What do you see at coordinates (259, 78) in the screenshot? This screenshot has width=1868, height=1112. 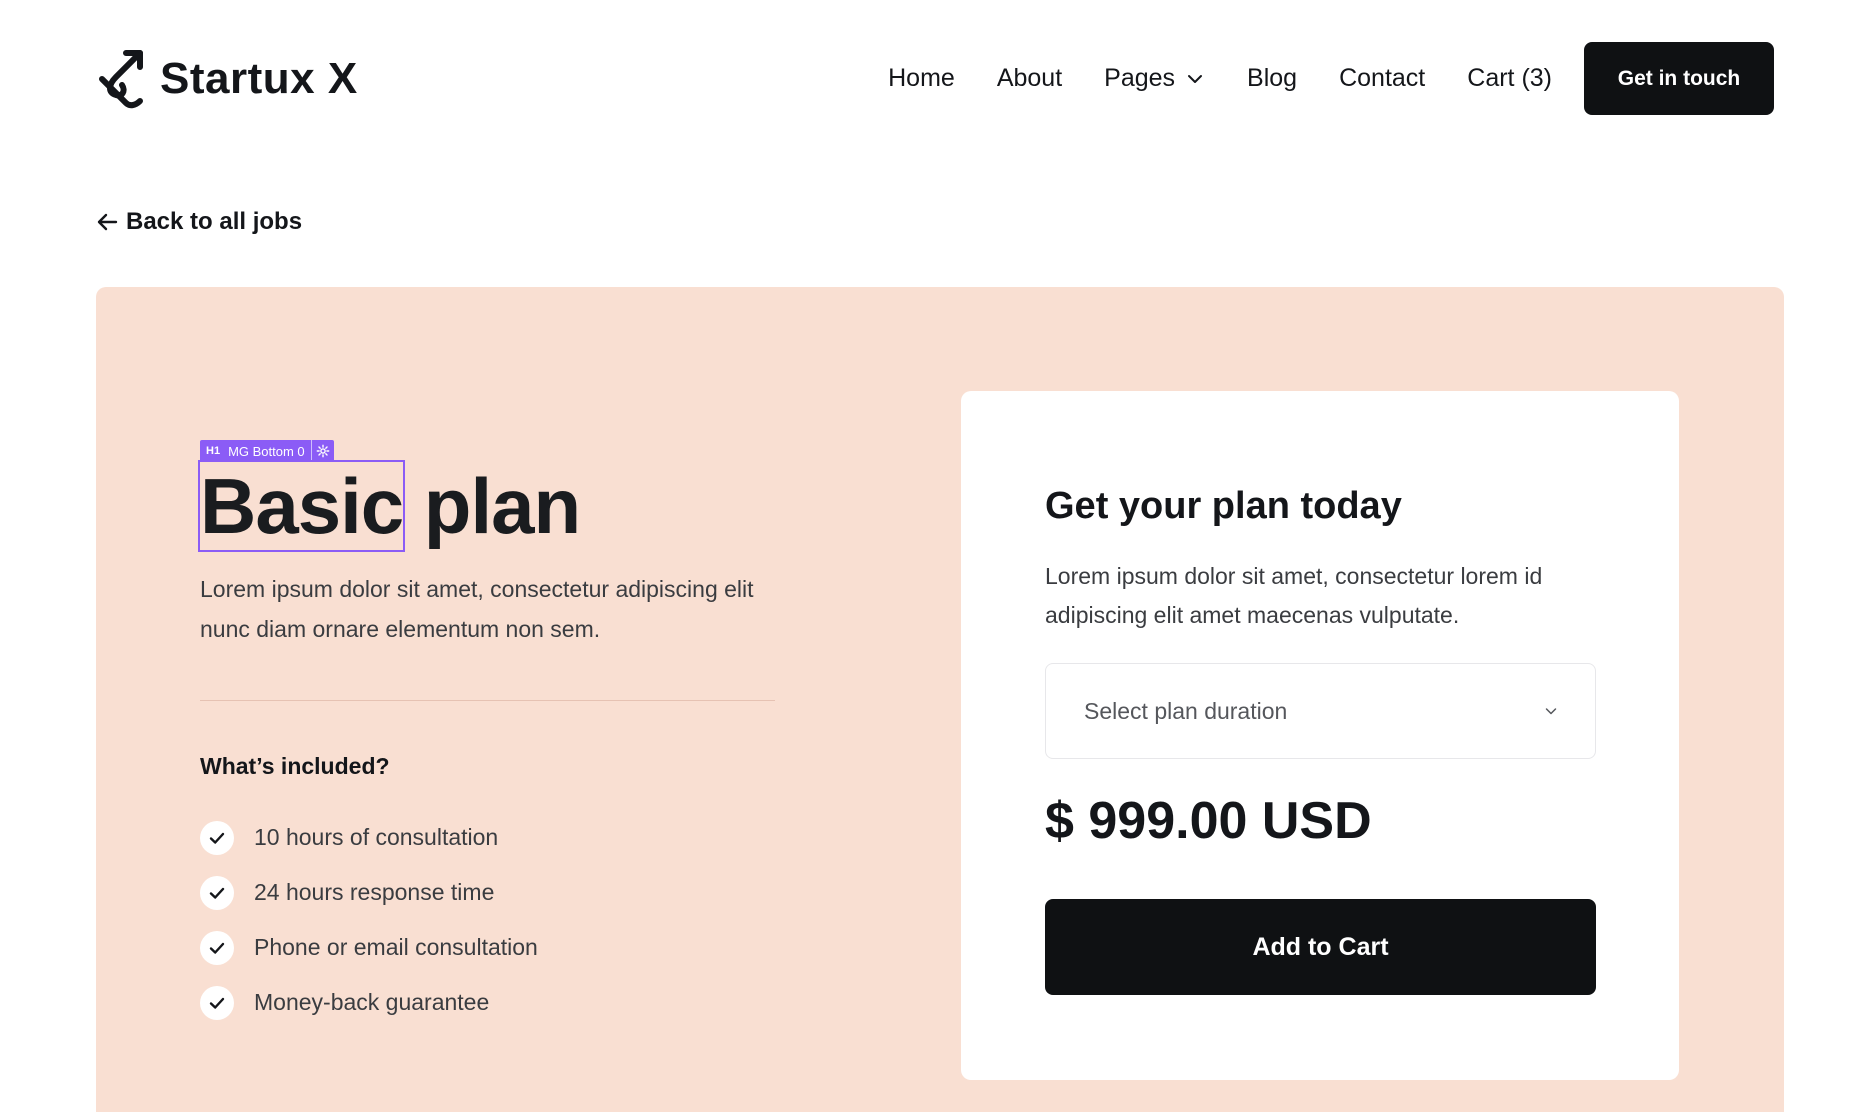 I see `logo-text: Startux X` at bounding box center [259, 78].